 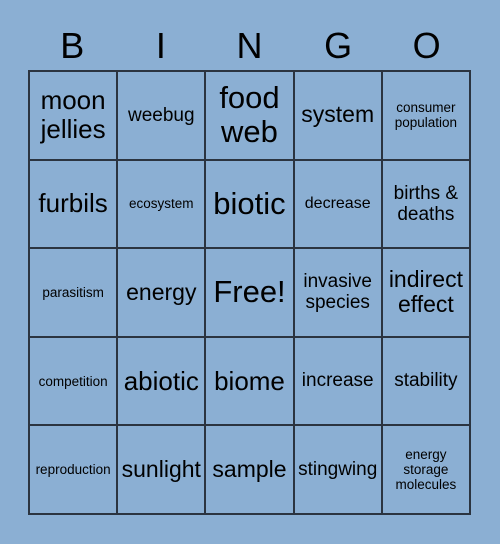 I want to click on bingo-cell-r1c5: consumer population, so click(x=426, y=116).